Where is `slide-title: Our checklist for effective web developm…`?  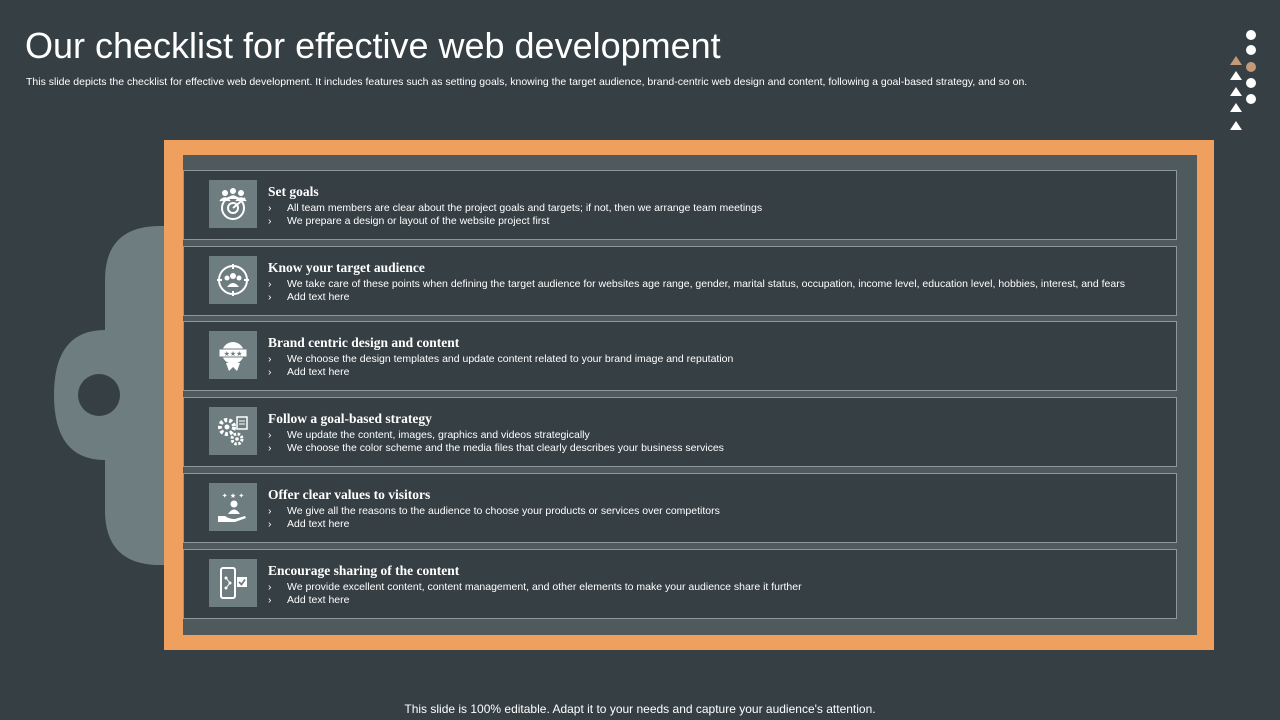 slide-title: Our checklist for effective web developm… is located at coordinates (373, 45).